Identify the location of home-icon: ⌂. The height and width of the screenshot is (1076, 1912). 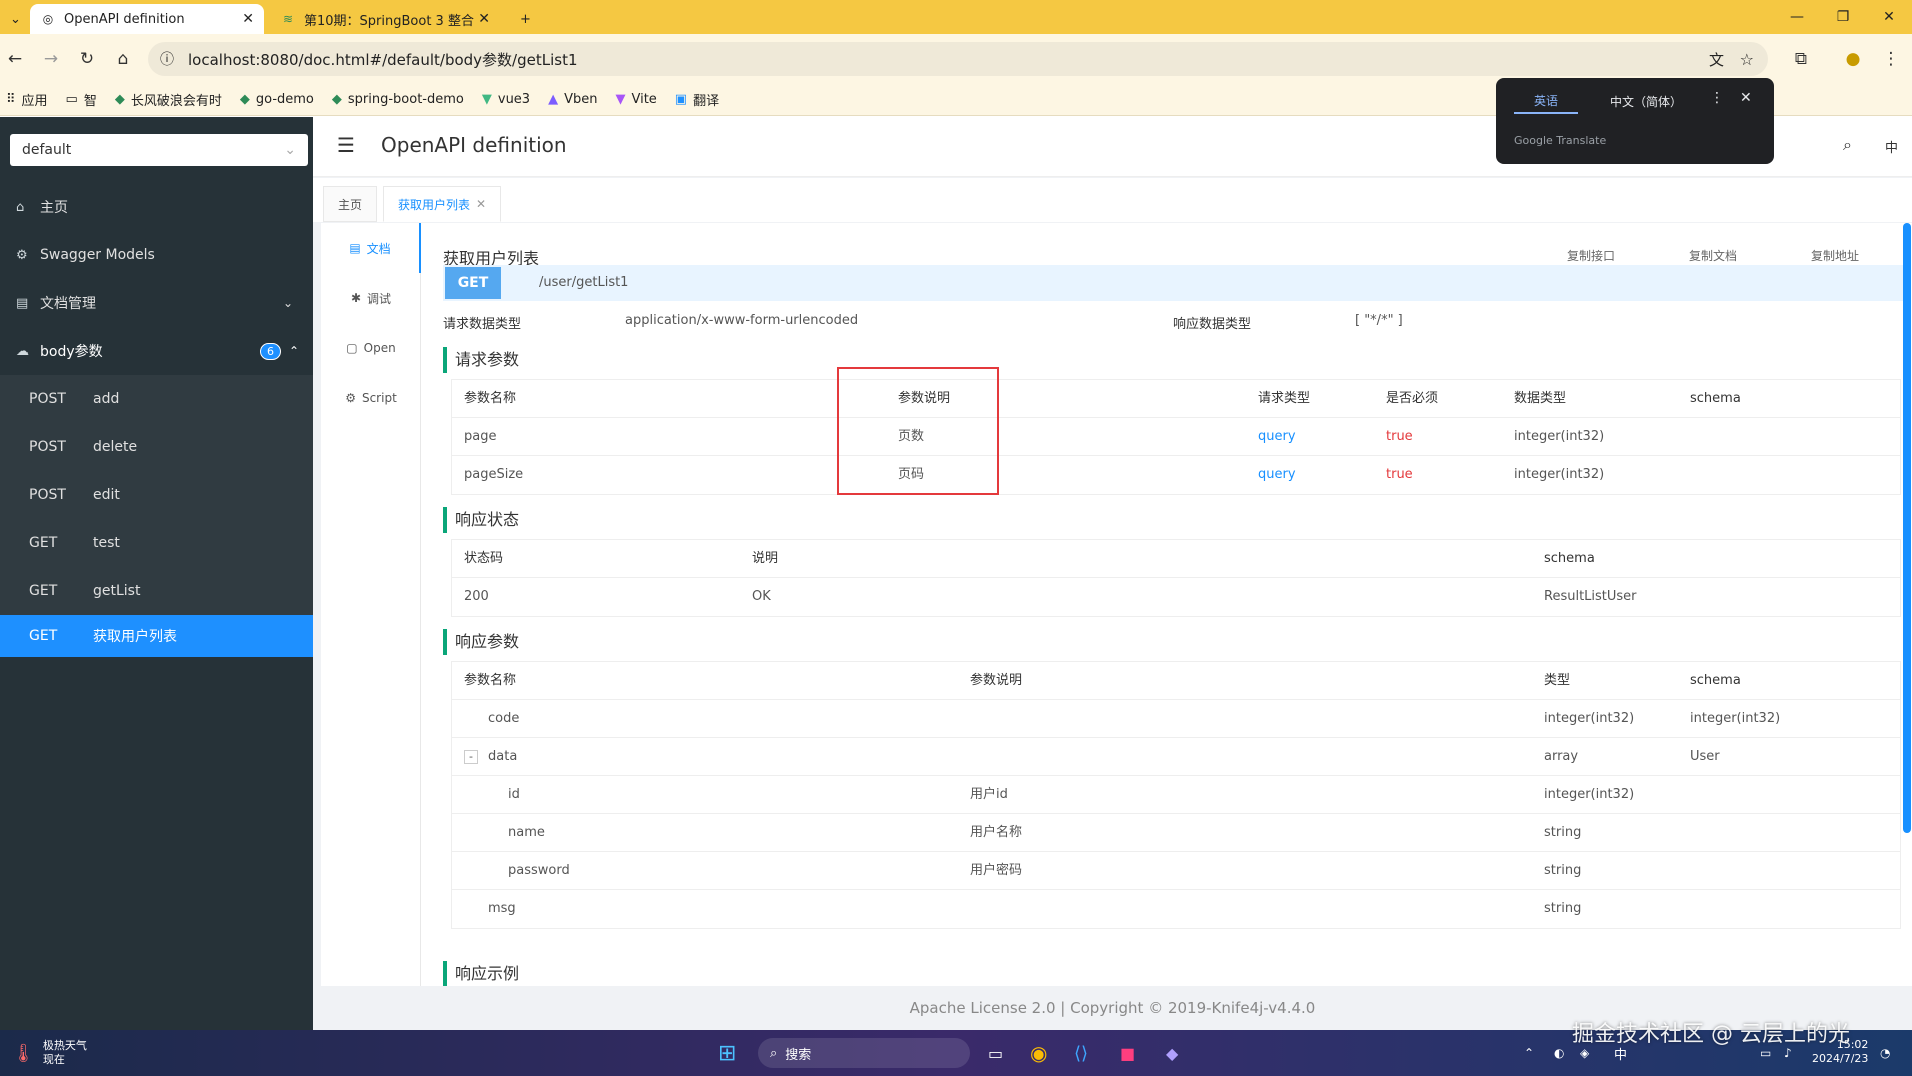
(123, 59).